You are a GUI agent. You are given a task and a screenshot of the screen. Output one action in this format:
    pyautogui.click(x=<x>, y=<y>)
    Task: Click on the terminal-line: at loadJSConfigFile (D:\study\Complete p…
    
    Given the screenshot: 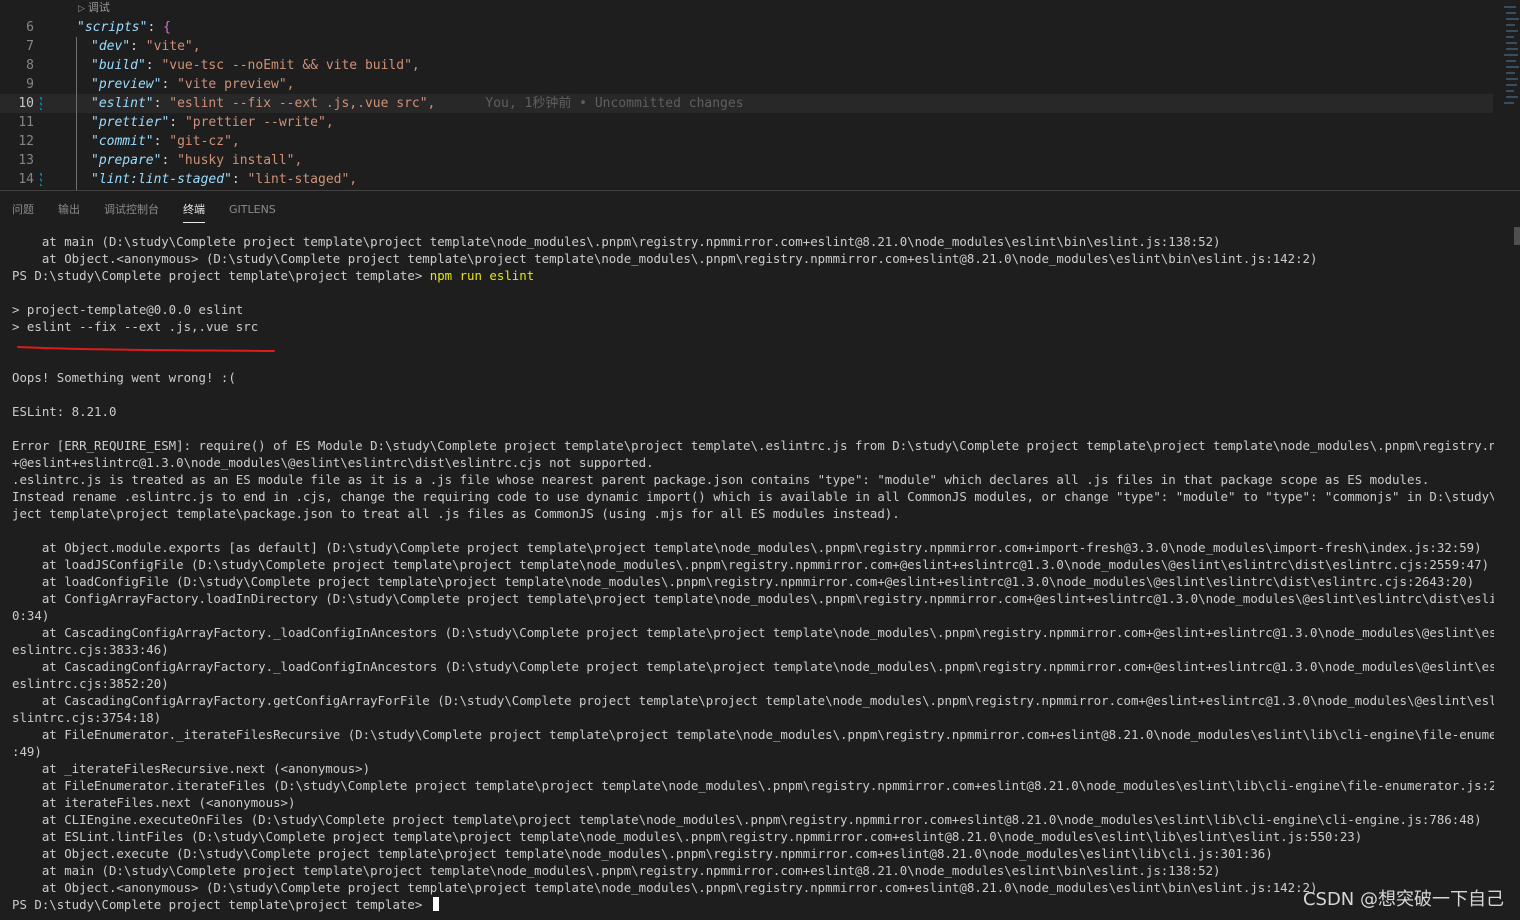 What is the action you would take?
    pyautogui.click(x=753, y=564)
    